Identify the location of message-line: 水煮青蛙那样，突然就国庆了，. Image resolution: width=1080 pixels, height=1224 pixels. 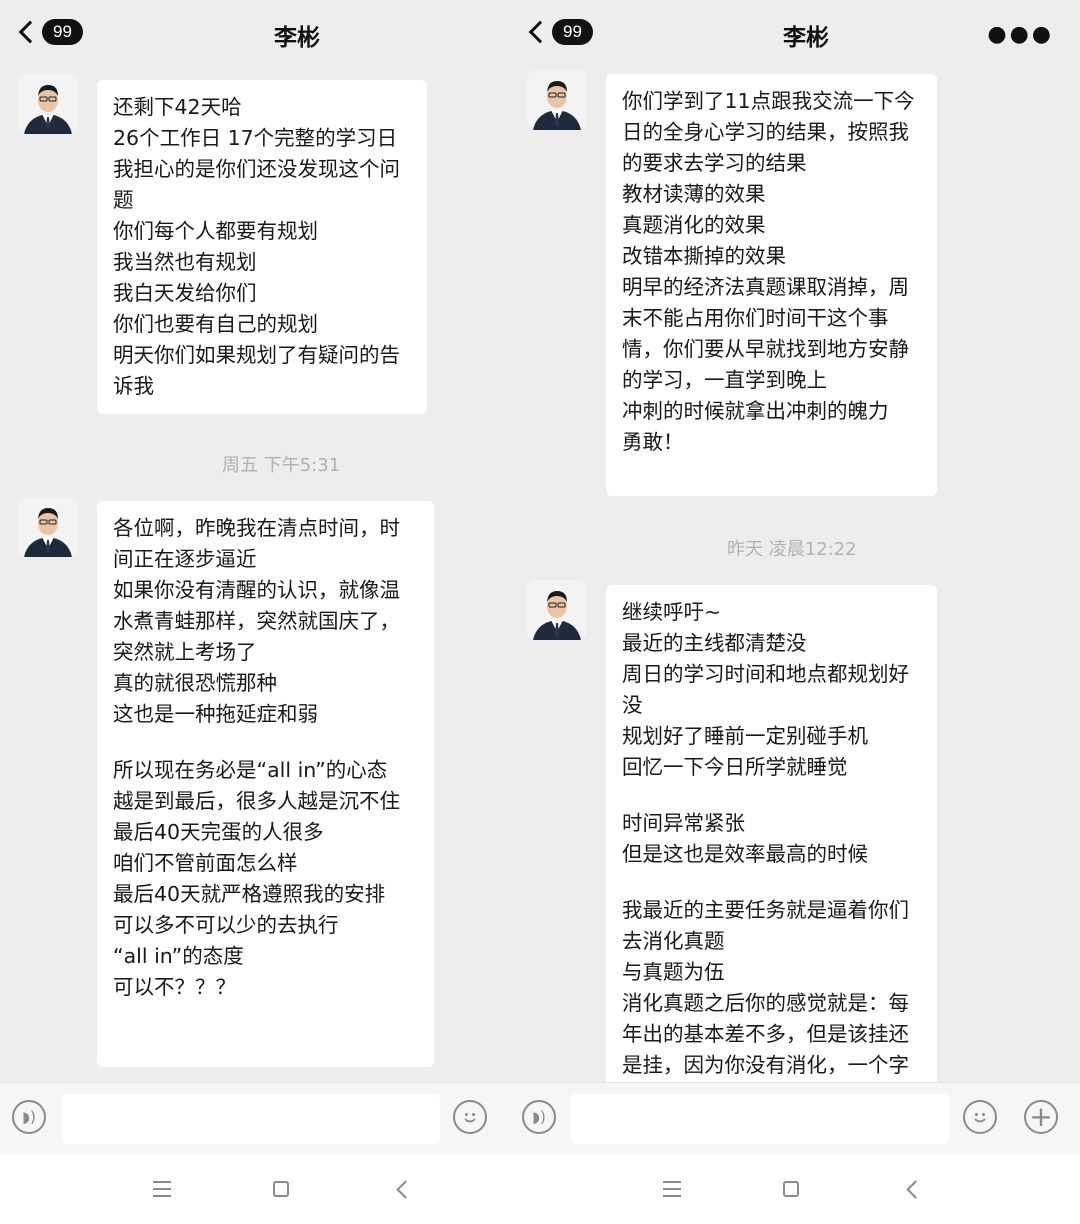
(256, 621).